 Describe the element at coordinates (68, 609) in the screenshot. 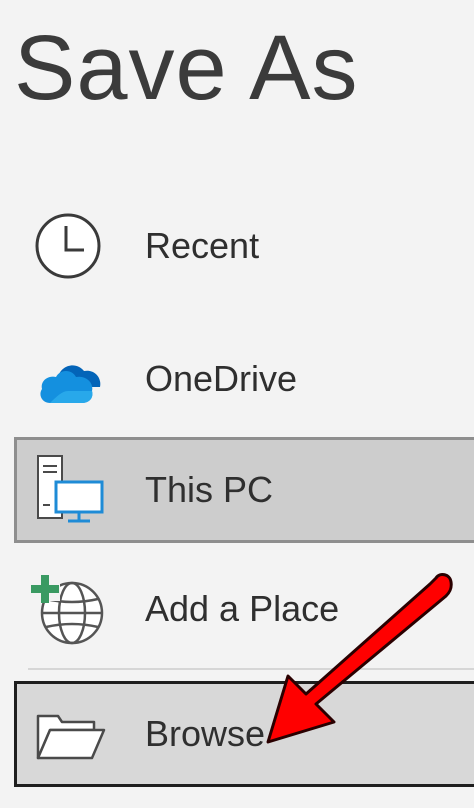

I see `globe-add-icon` at that location.